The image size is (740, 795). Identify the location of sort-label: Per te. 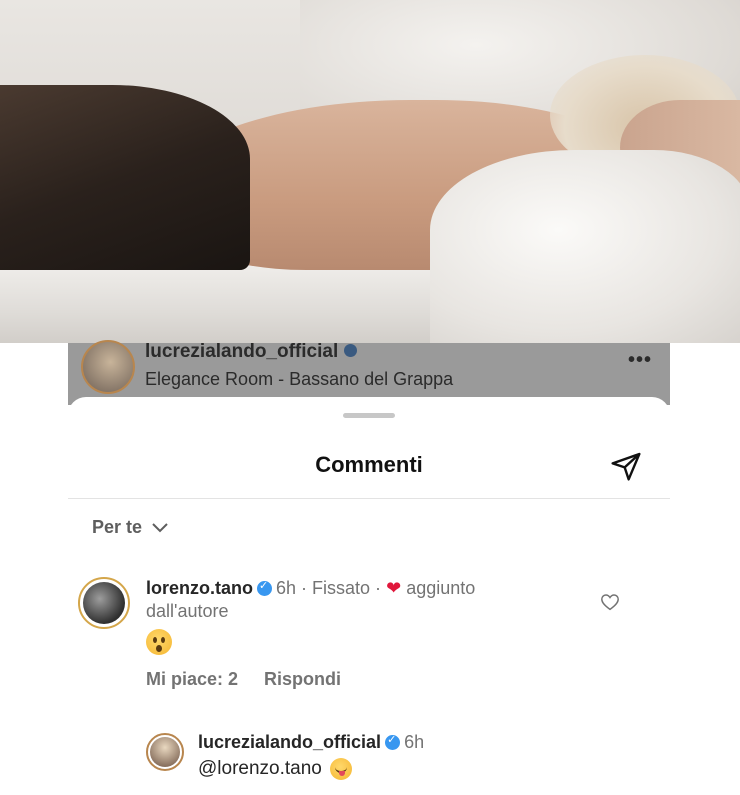
(117, 527).